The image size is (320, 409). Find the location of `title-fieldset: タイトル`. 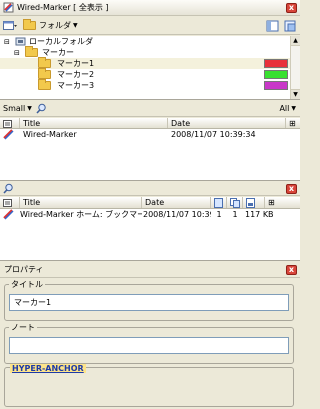

title-fieldset: タイトル is located at coordinates (149, 300).